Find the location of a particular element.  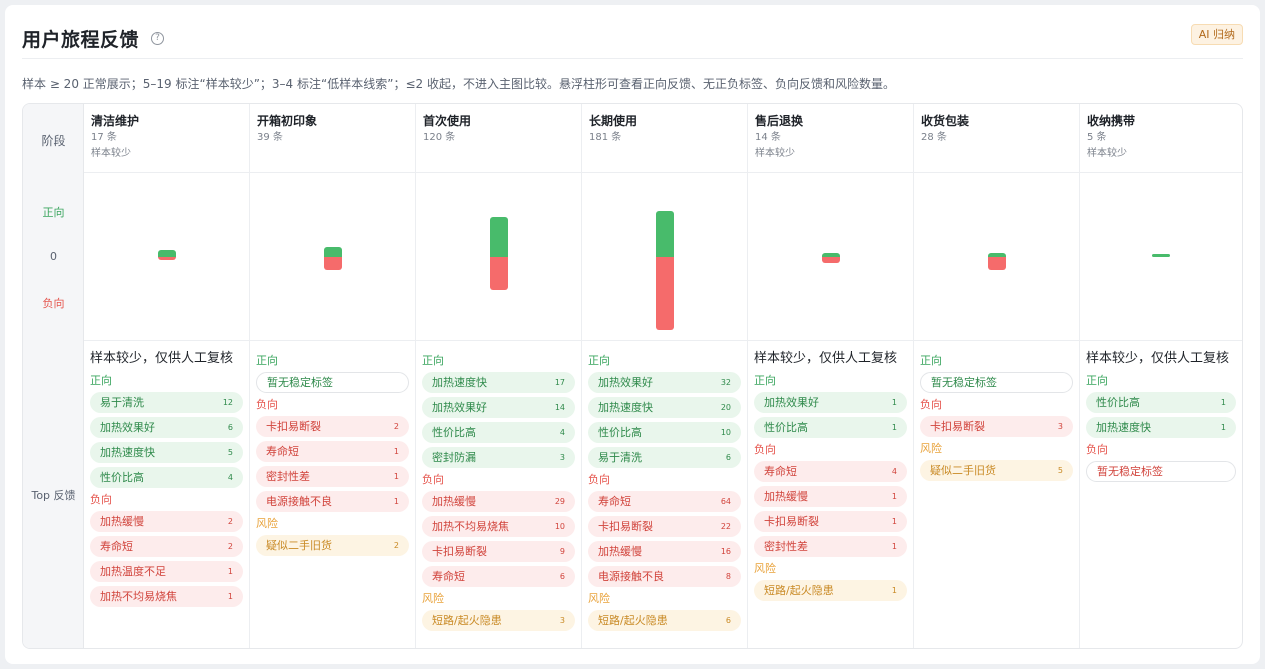

help-icon: ? is located at coordinates (158, 38).